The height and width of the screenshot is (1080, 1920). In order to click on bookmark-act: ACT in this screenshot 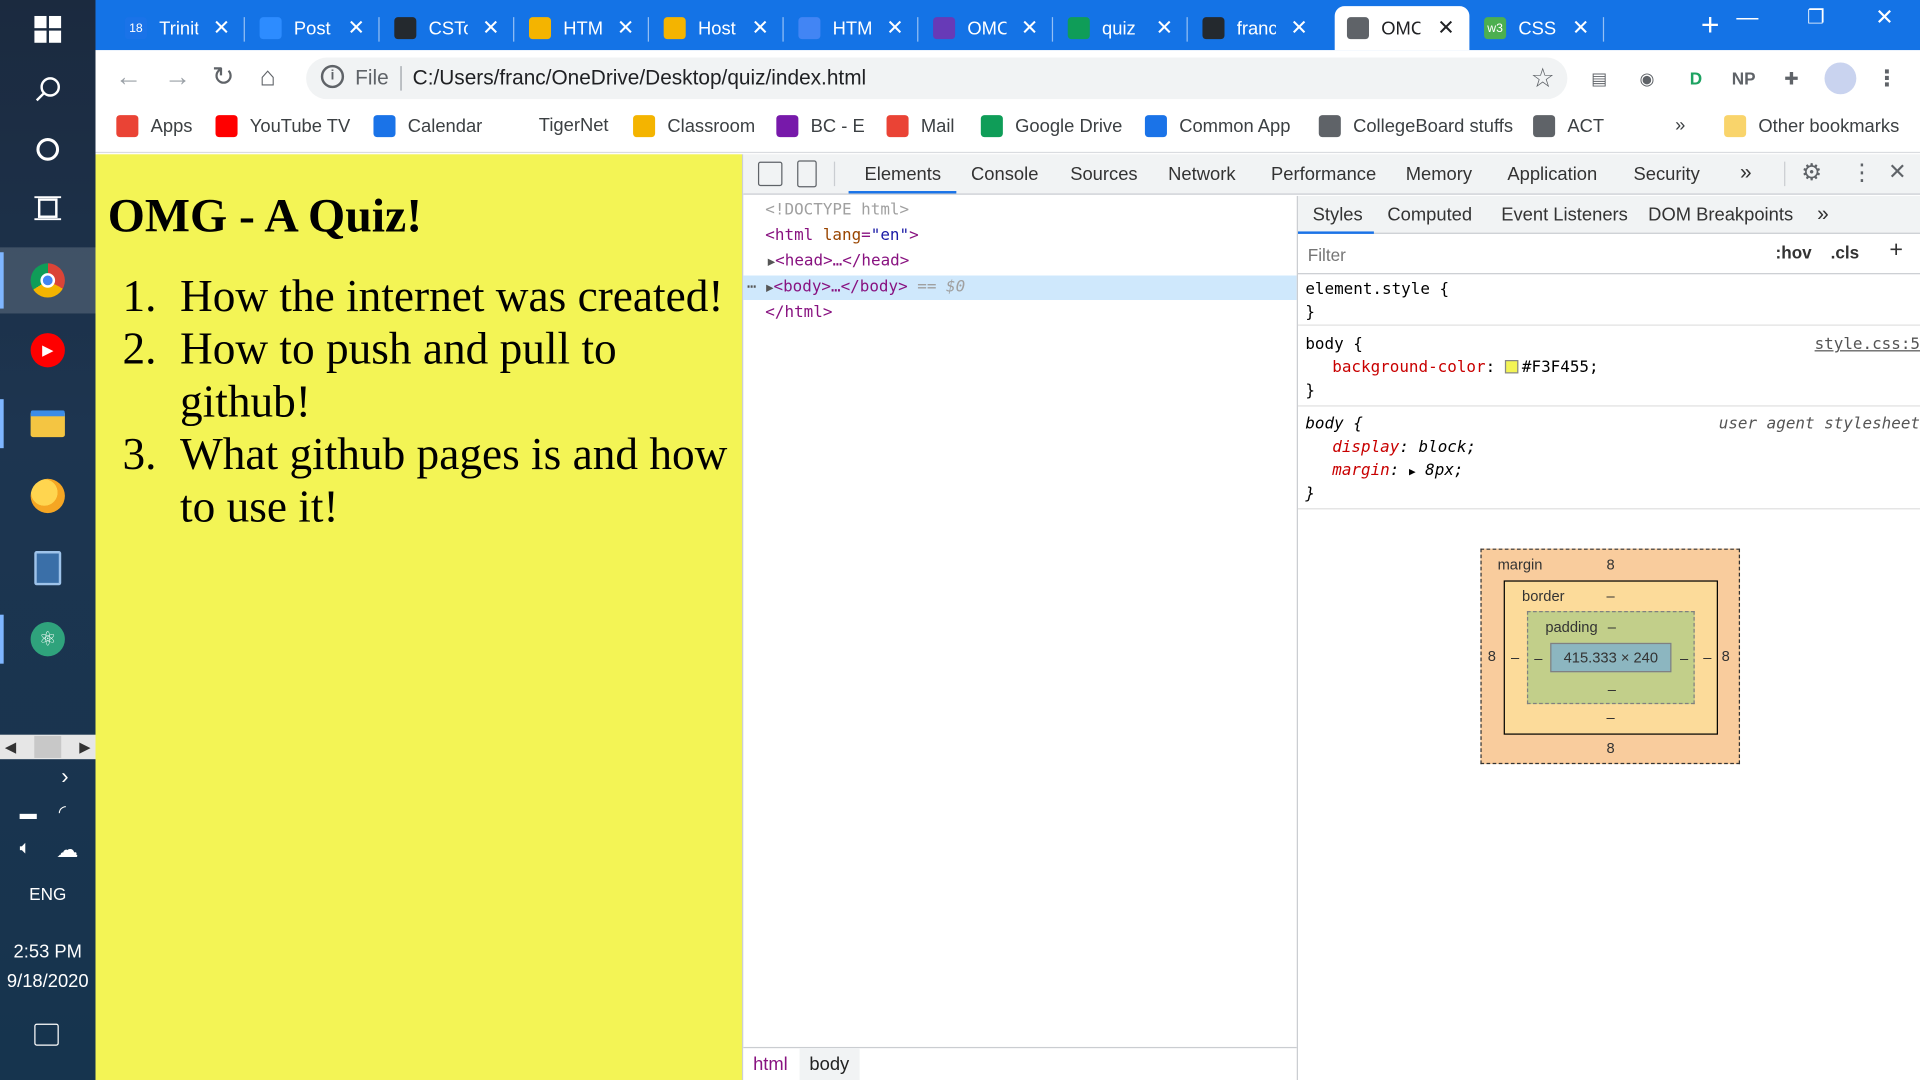, I will do `click(1568, 126)`.